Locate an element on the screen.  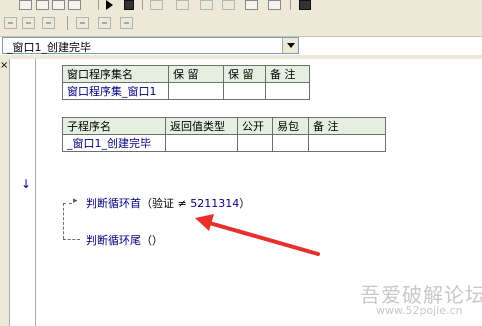
code-line-loop-end: 判断循环尾（） is located at coordinates (124, 240).